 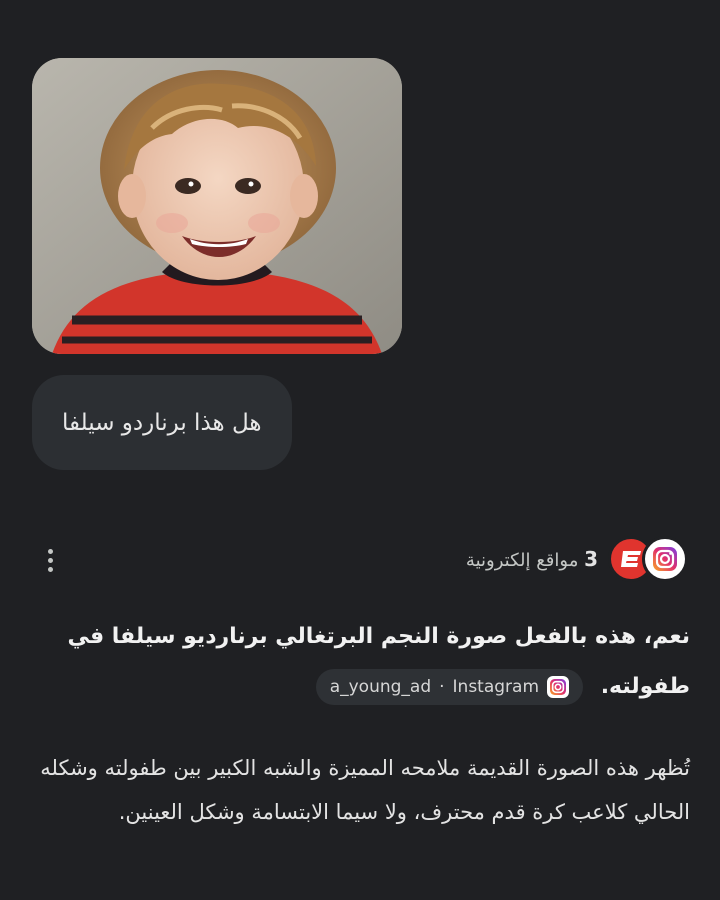 I want to click on chip-platform: Instagram, so click(x=496, y=687).